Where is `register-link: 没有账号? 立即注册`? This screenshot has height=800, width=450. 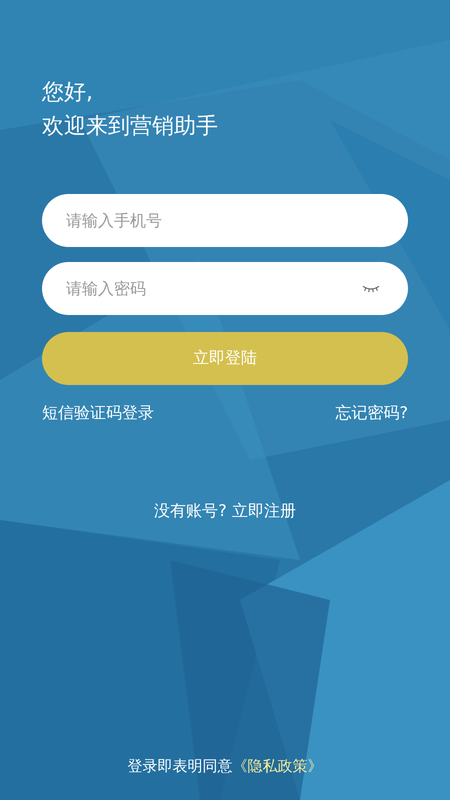
register-link: 没有账号? 立即注册 is located at coordinates (225, 511).